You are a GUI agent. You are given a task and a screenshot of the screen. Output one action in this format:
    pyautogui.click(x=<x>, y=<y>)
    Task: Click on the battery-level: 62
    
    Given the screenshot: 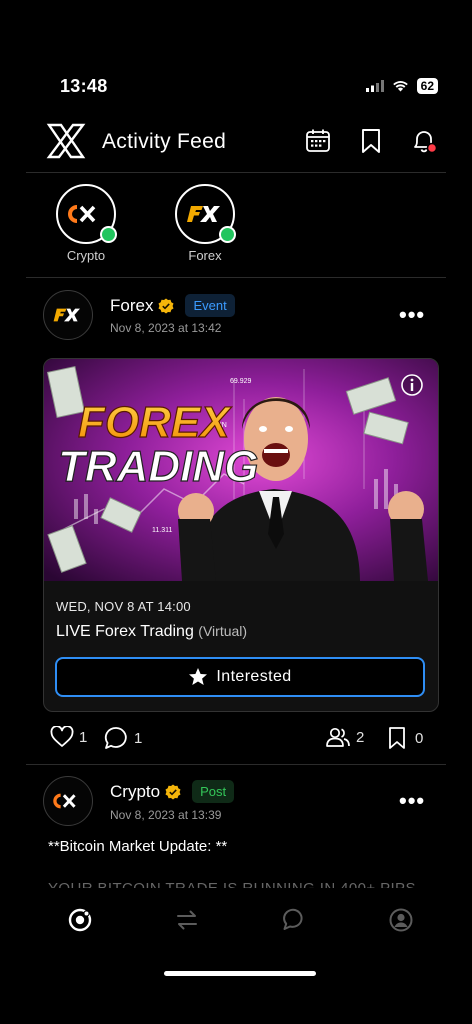 What is the action you would take?
    pyautogui.click(x=427, y=86)
    